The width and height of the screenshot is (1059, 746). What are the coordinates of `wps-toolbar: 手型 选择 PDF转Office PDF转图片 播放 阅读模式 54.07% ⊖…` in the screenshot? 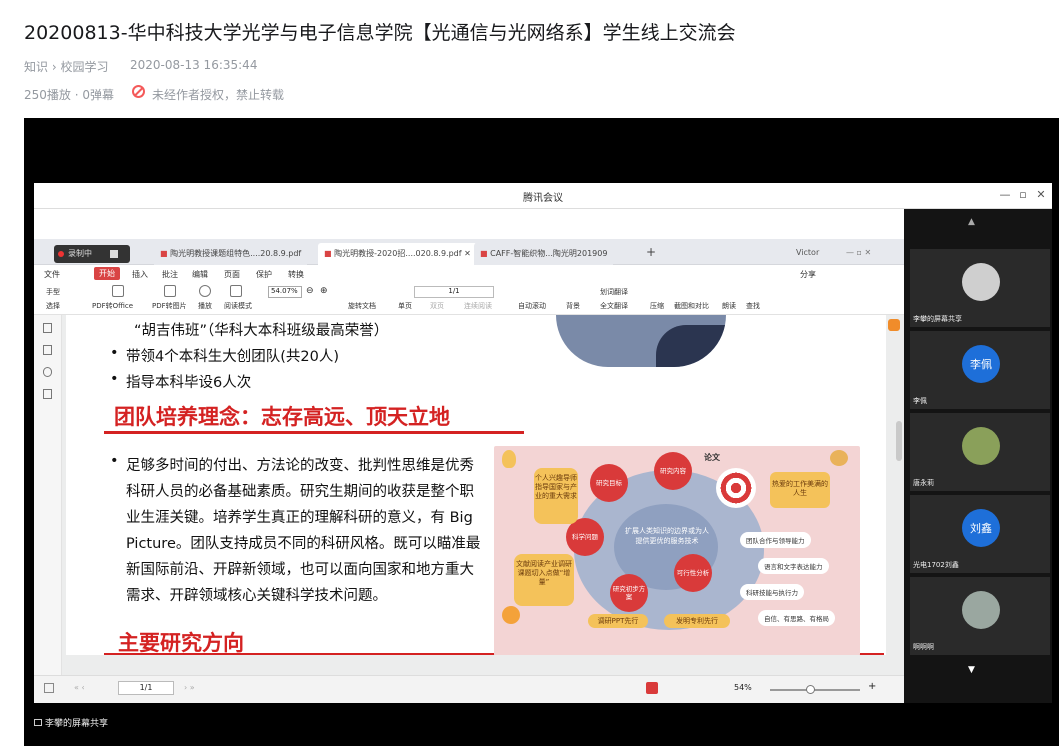 It's located at (469, 299).